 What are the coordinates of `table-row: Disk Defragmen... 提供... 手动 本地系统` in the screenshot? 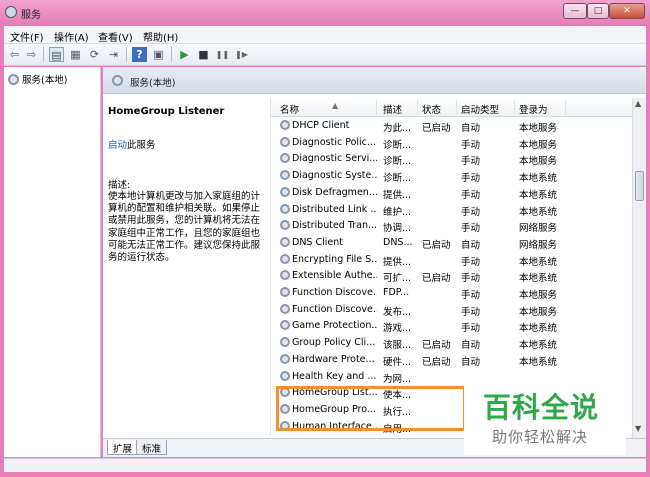 It's located at (451, 193).